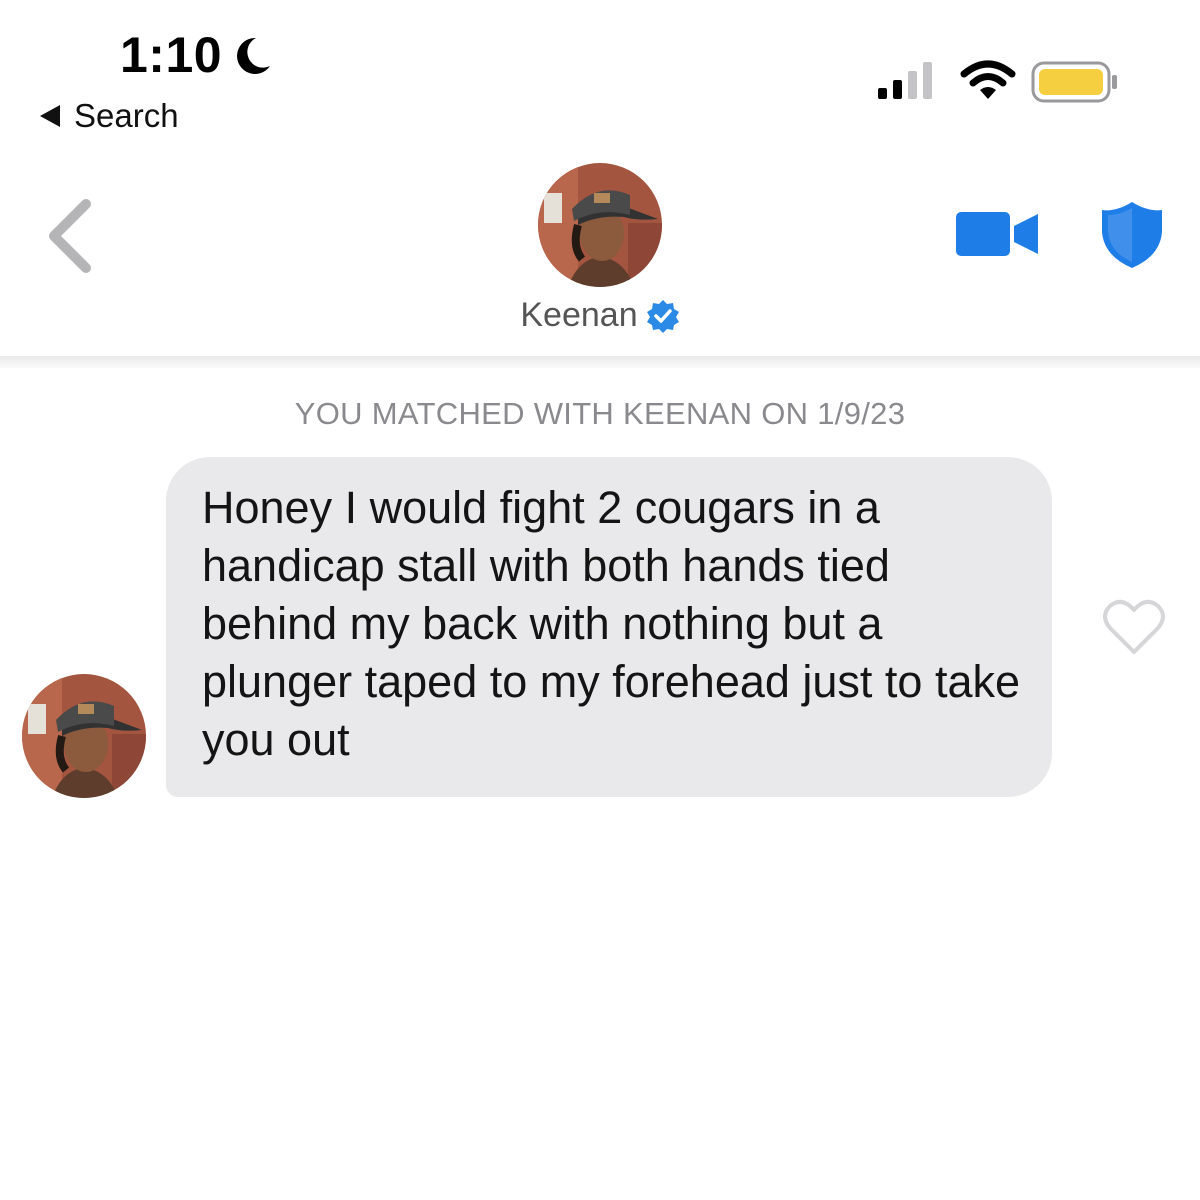 Image resolution: width=1200 pixels, height=1200 pixels. Describe the element at coordinates (126, 115) in the screenshot. I see `back-to-search-label: Search` at that location.